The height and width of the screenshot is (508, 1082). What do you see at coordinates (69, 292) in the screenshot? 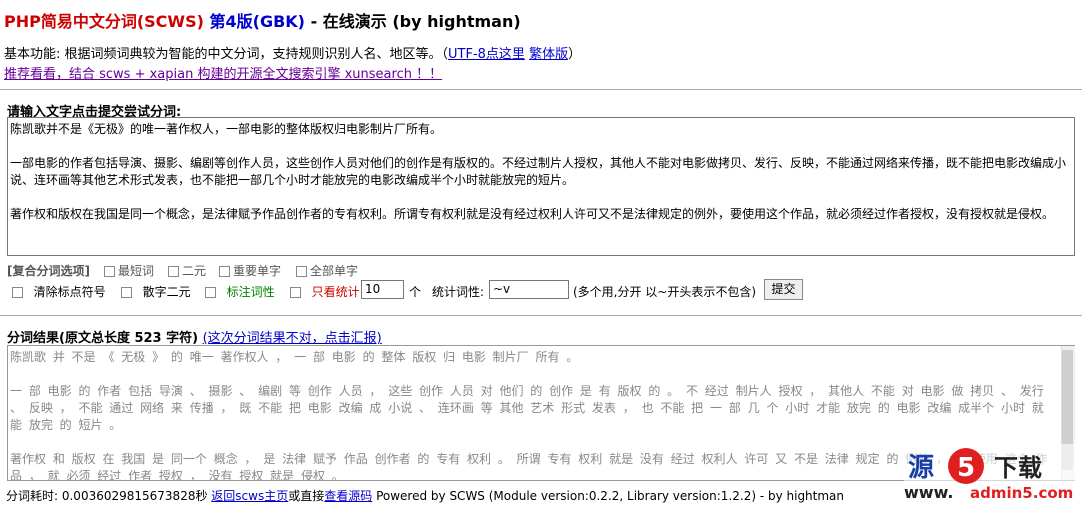
I see `option-strip-punct-label: 清除标点符号` at bounding box center [69, 292].